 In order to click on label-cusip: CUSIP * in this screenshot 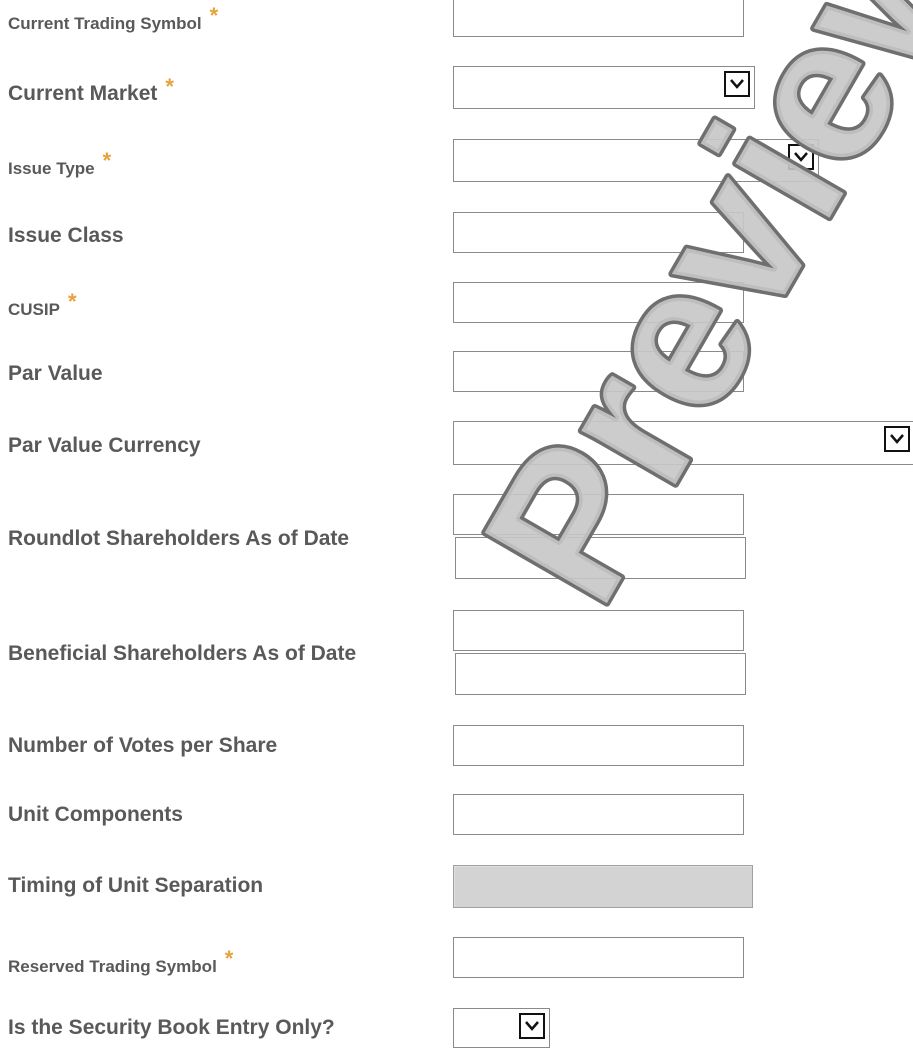, I will do `click(42, 304)`.